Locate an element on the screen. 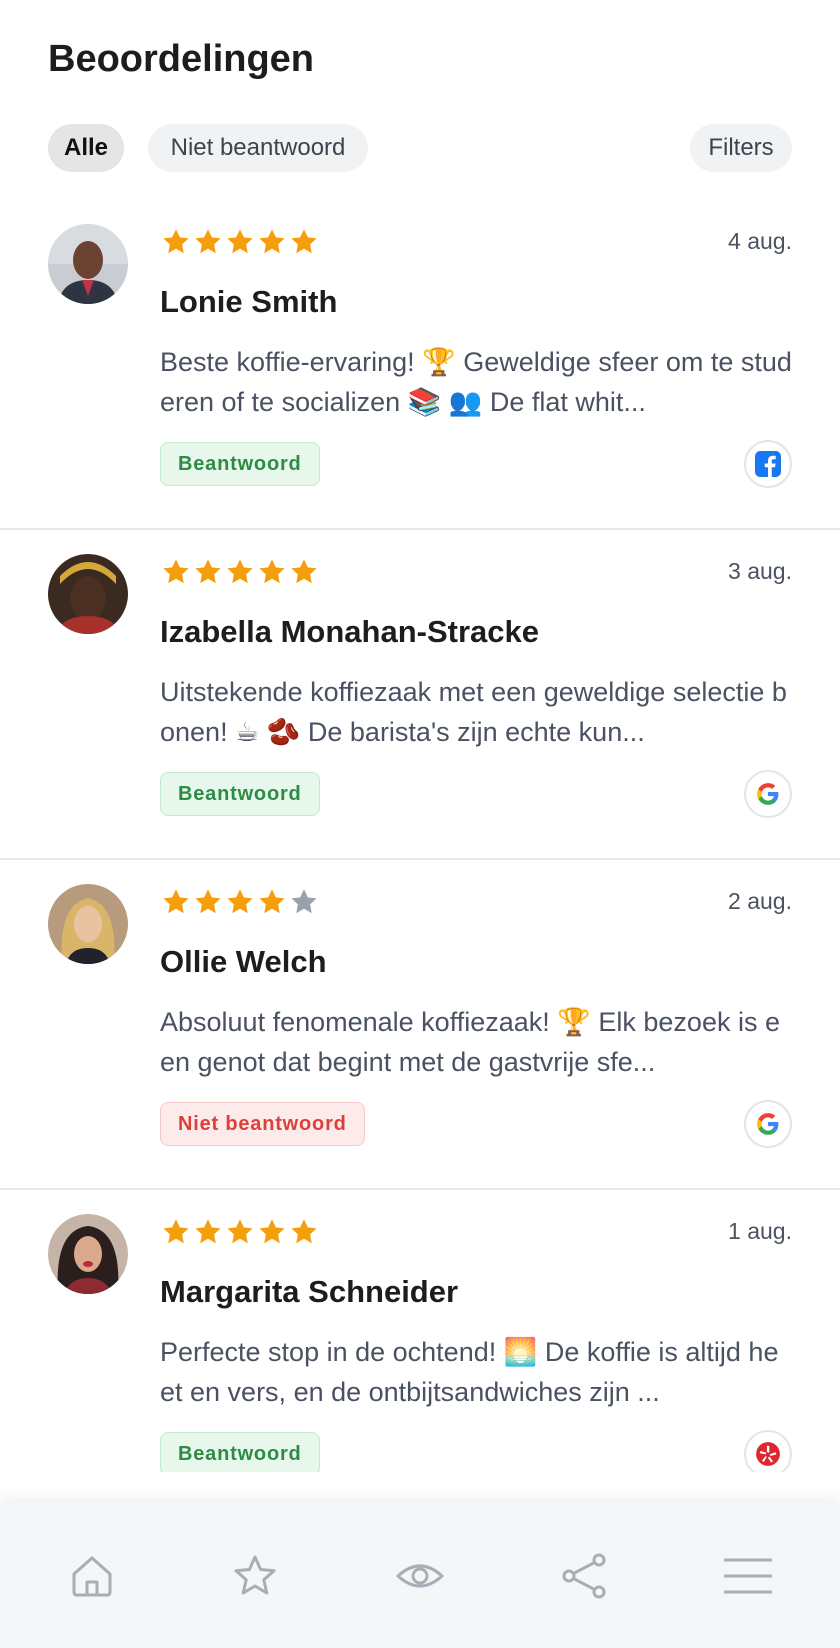  yelp-icon is located at coordinates (768, 1451).